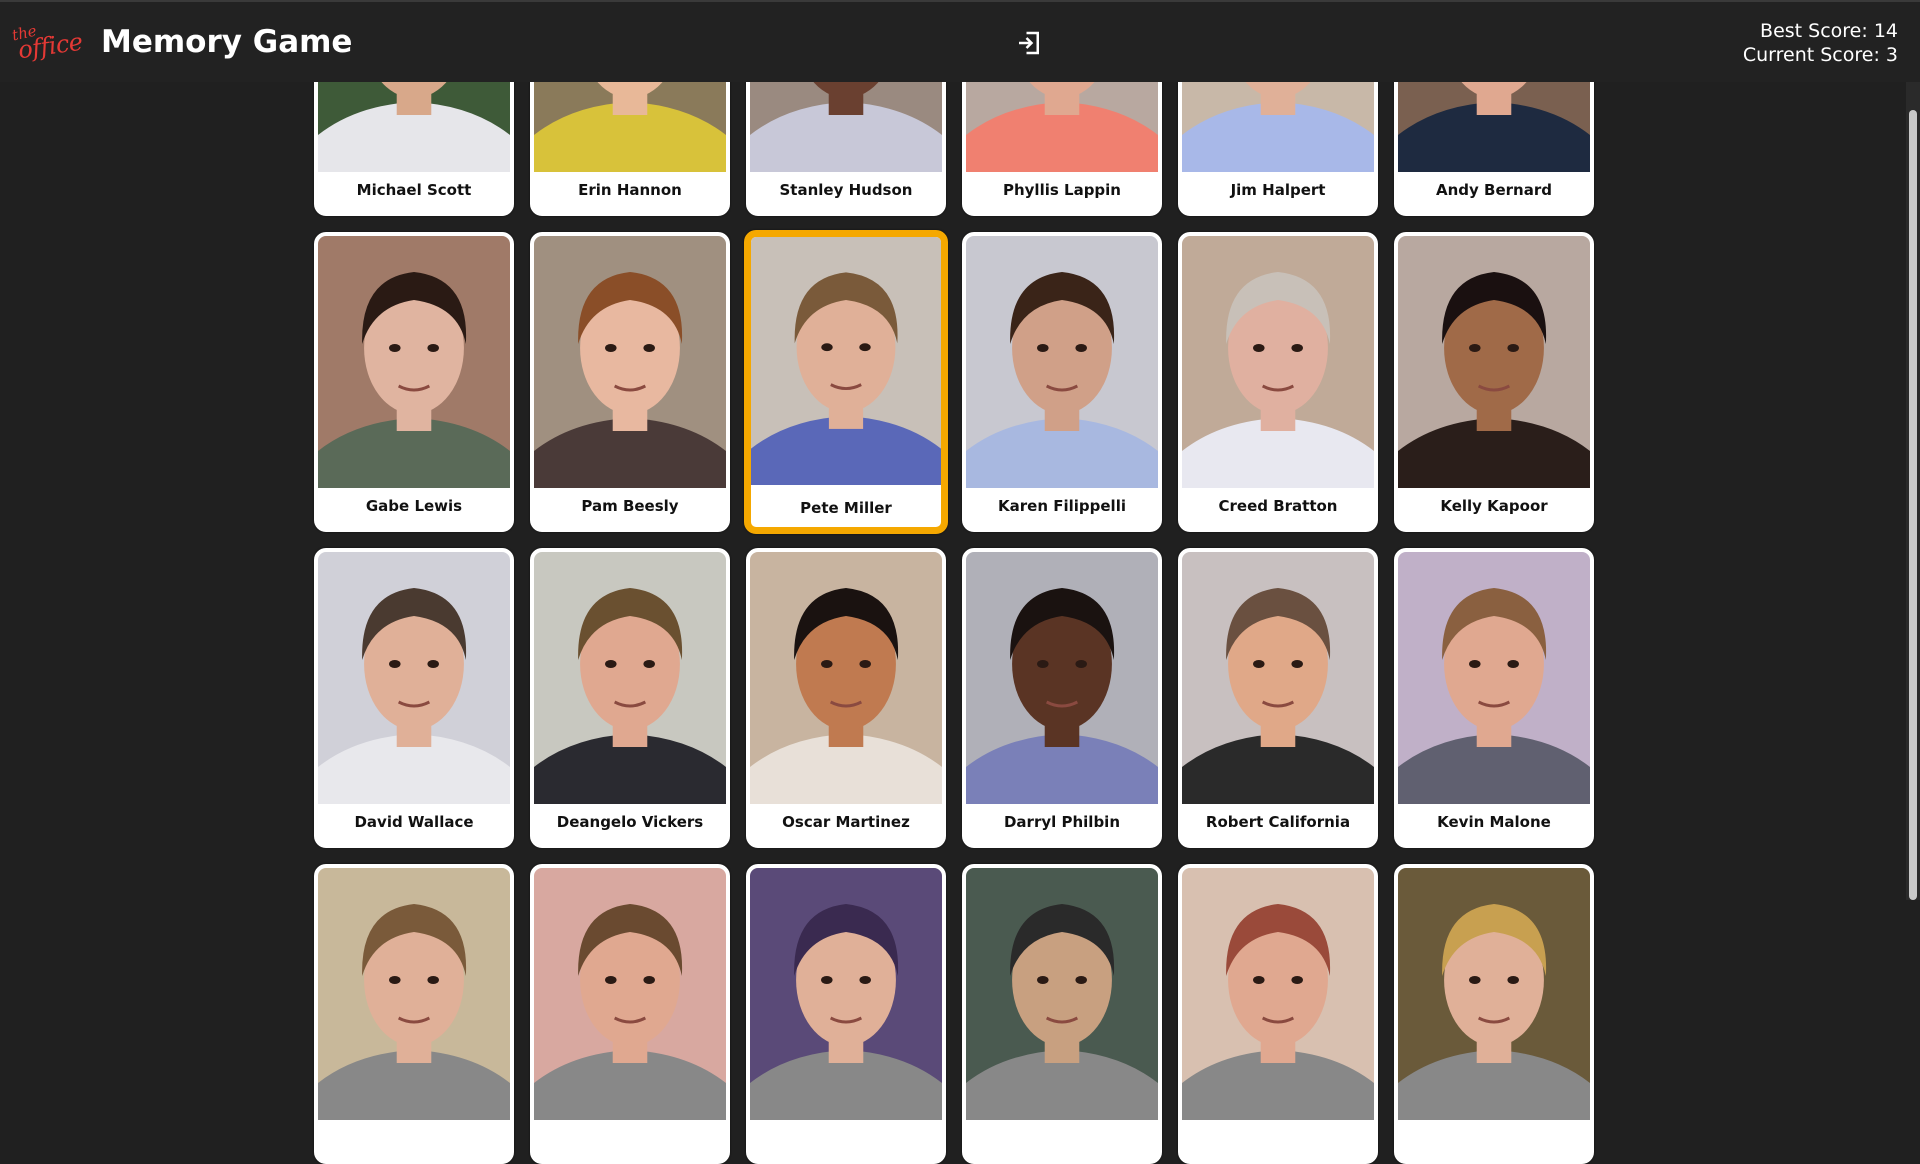  I want to click on character-name: Pete Miller, so click(846, 508).